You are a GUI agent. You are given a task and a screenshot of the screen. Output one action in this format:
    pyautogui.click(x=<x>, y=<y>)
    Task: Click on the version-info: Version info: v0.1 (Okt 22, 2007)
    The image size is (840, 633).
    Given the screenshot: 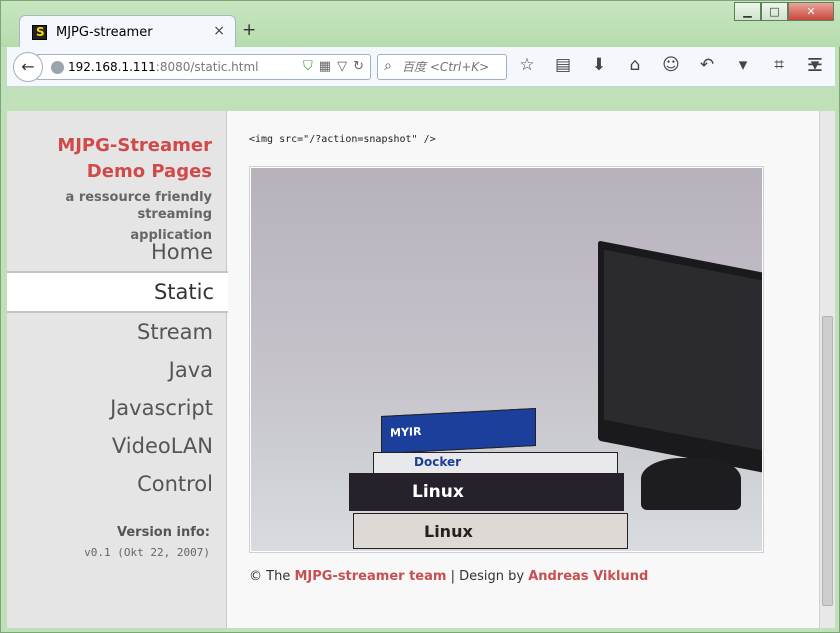 What is the action you would take?
    pyautogui.click(x=147, y=542)
    